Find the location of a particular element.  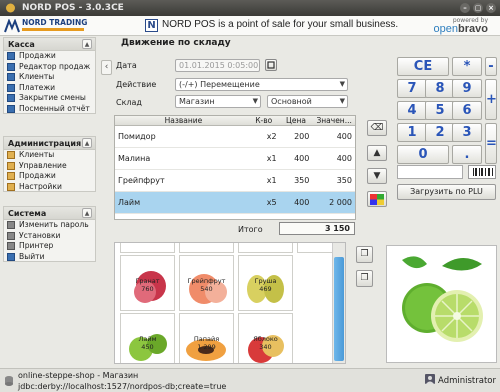

key-7: 7 is located at coordinates (412, 88).